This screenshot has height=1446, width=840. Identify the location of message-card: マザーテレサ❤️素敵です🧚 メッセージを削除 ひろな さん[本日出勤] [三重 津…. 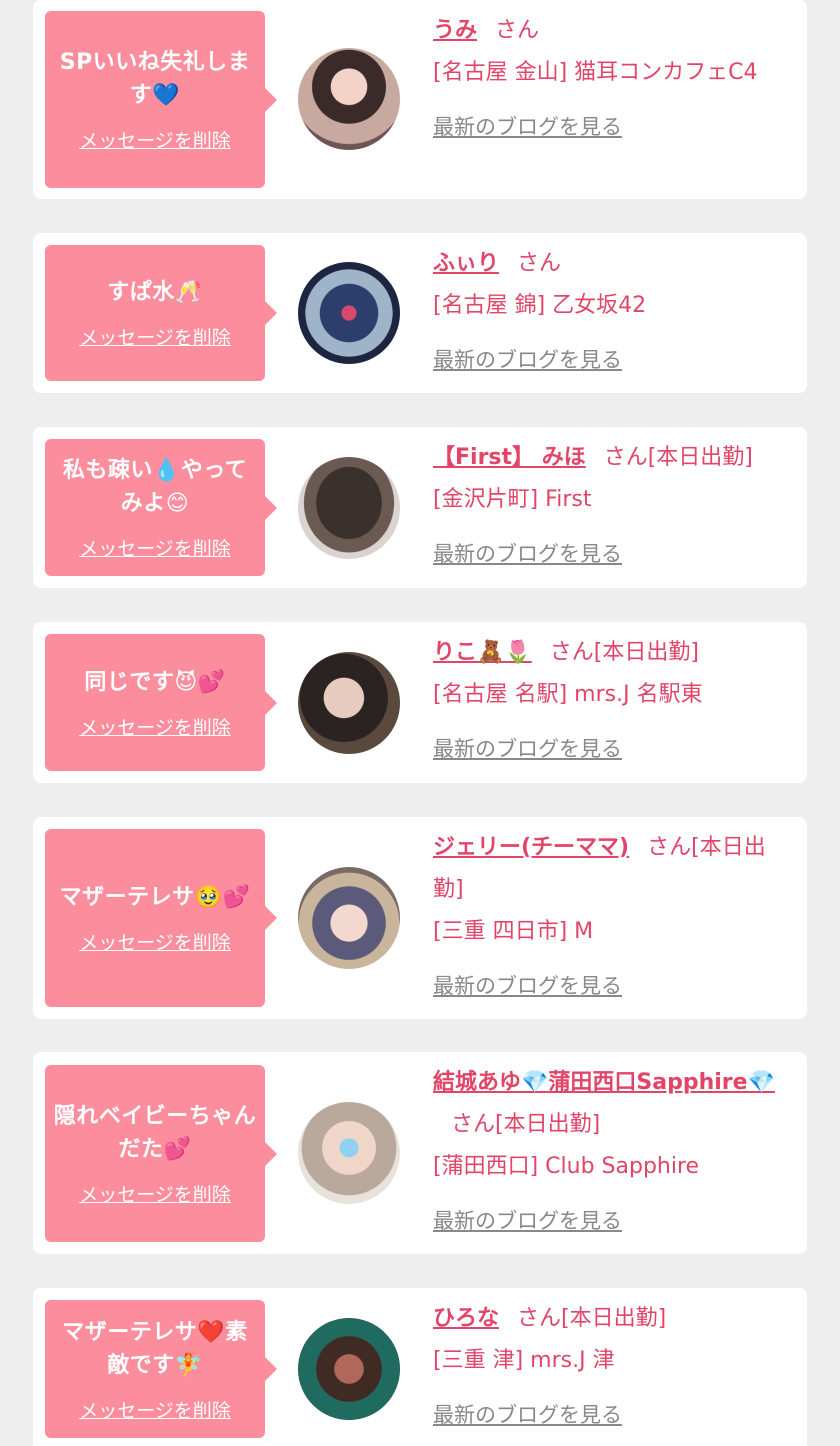
(420, 1367).